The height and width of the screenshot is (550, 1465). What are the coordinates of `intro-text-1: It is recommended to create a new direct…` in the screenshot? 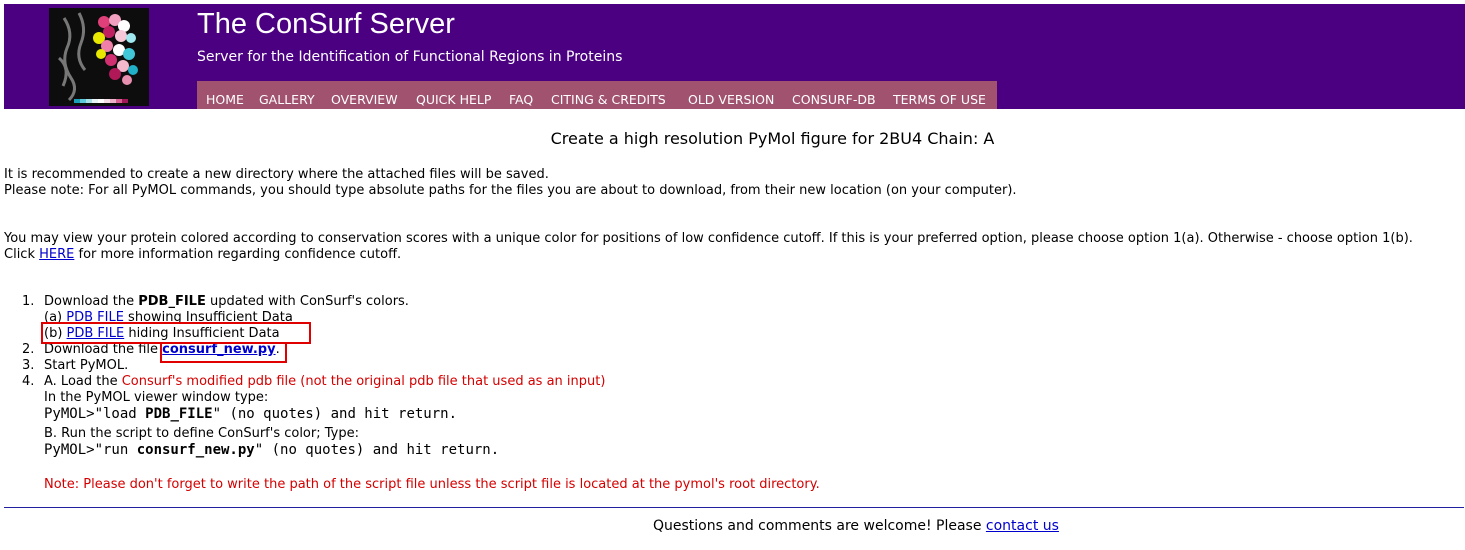 It's located at (276, 174).